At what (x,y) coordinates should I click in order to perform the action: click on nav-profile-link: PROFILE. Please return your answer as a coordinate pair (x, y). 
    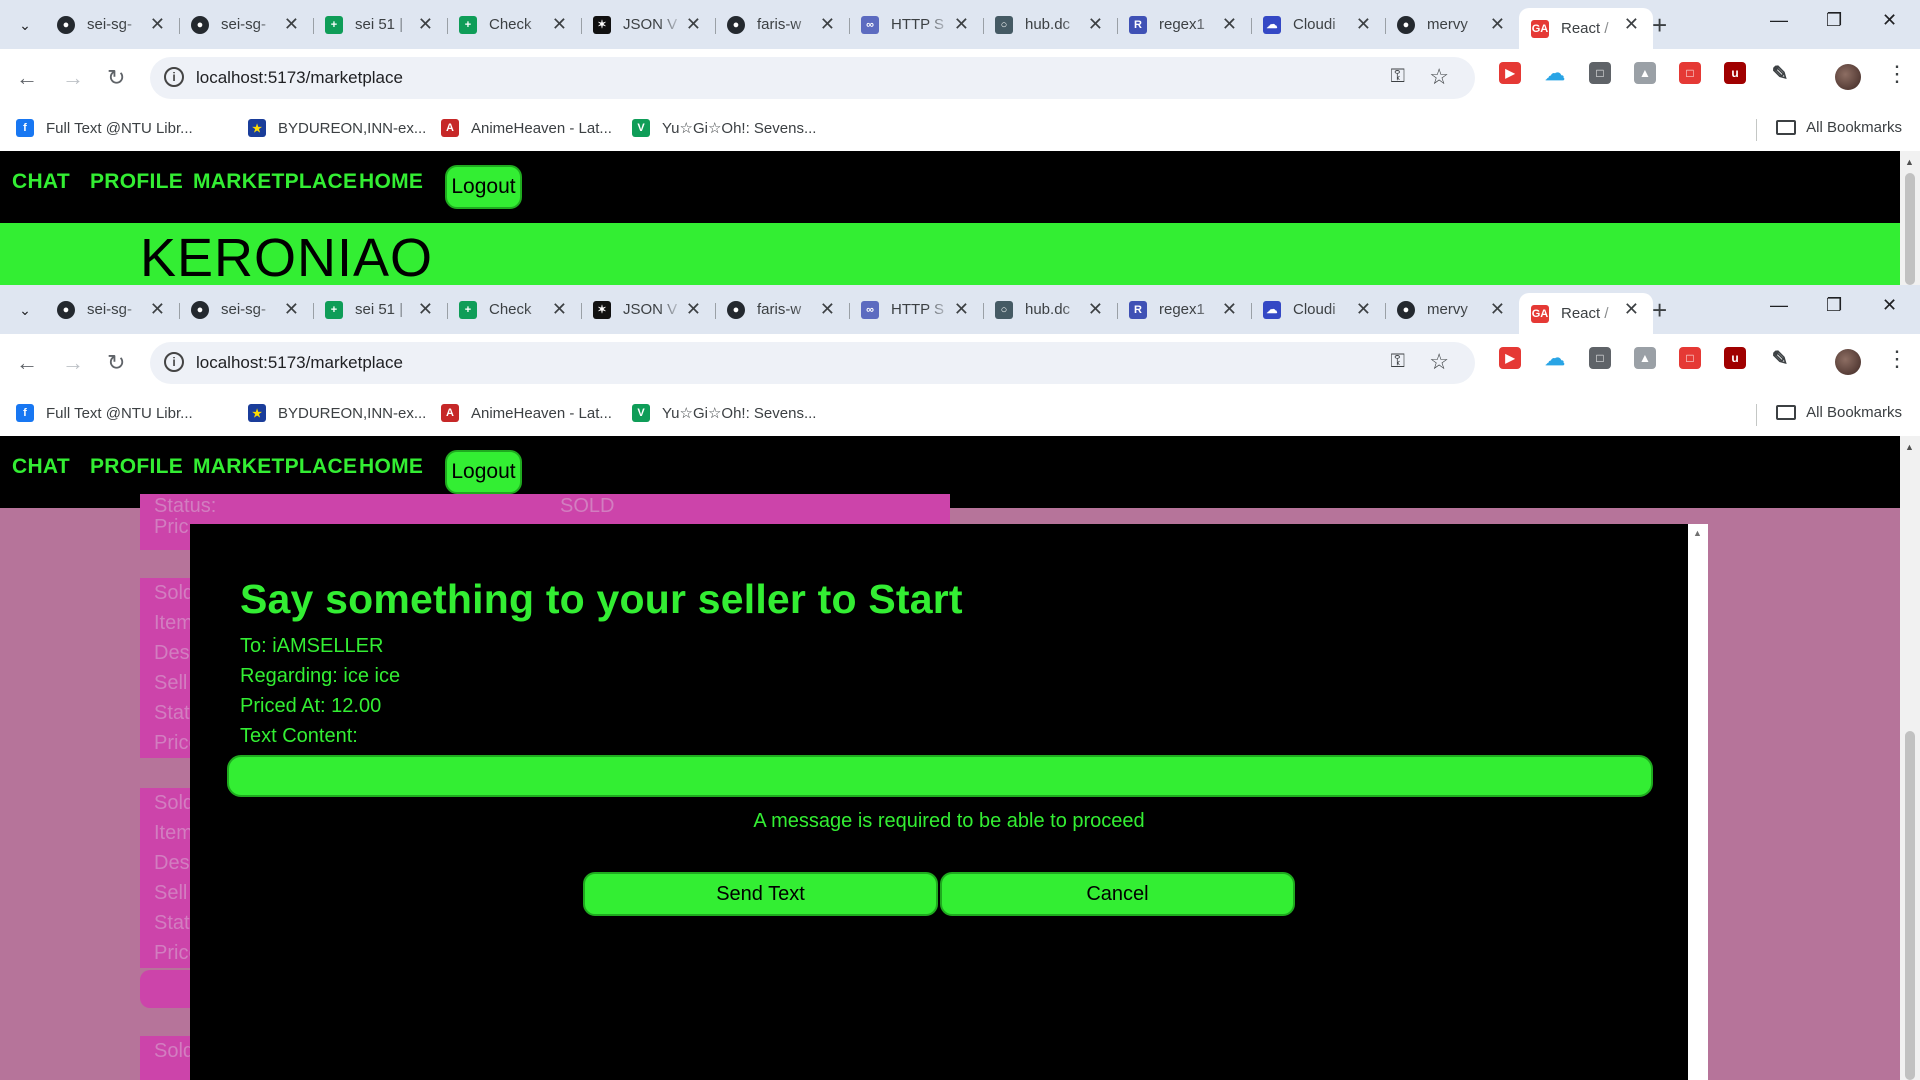
    Looking at the image, I should click on (136, 467).